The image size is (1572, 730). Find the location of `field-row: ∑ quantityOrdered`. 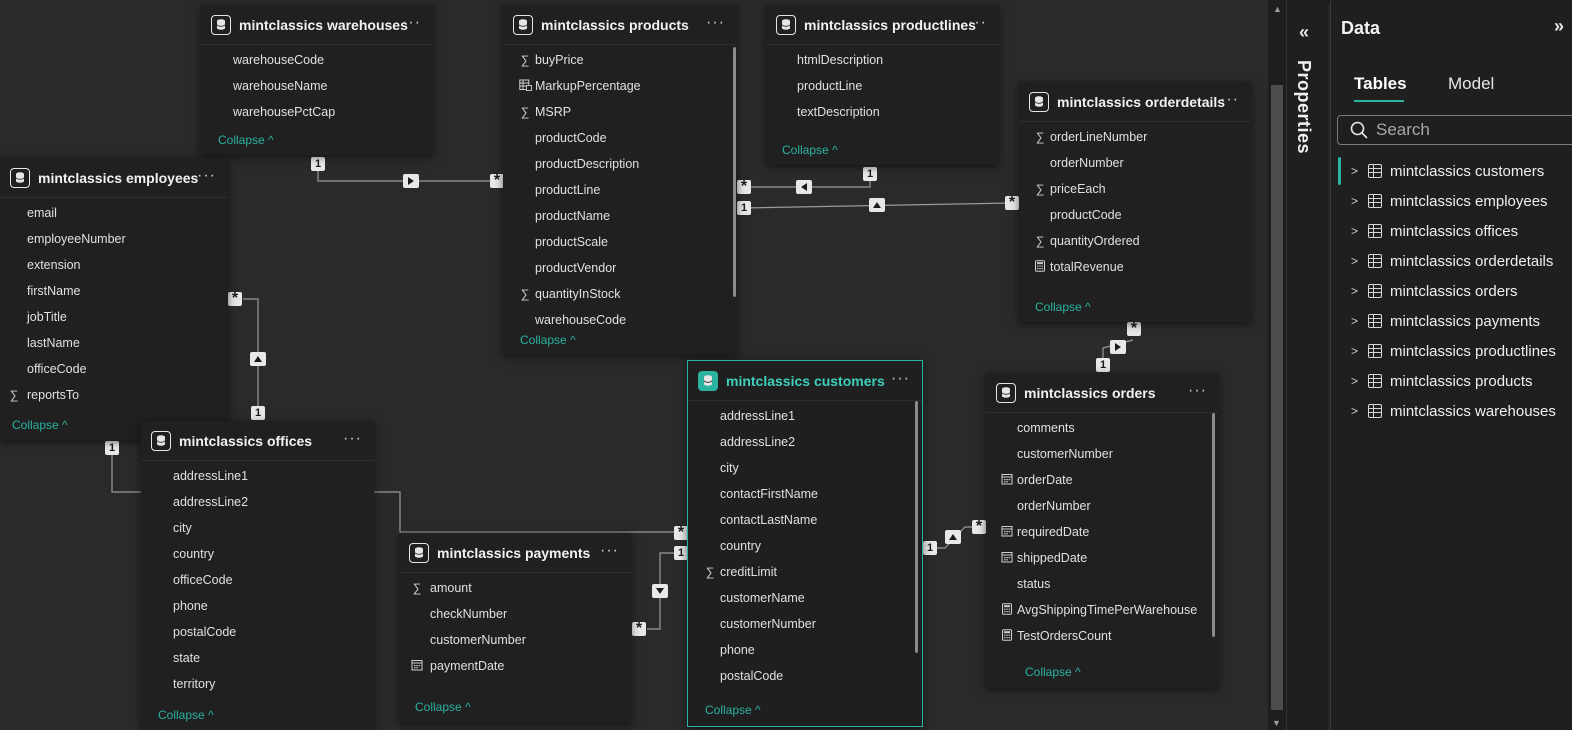

field-row: ∑ quantityOrdered is located at coordinates (1135, 241).